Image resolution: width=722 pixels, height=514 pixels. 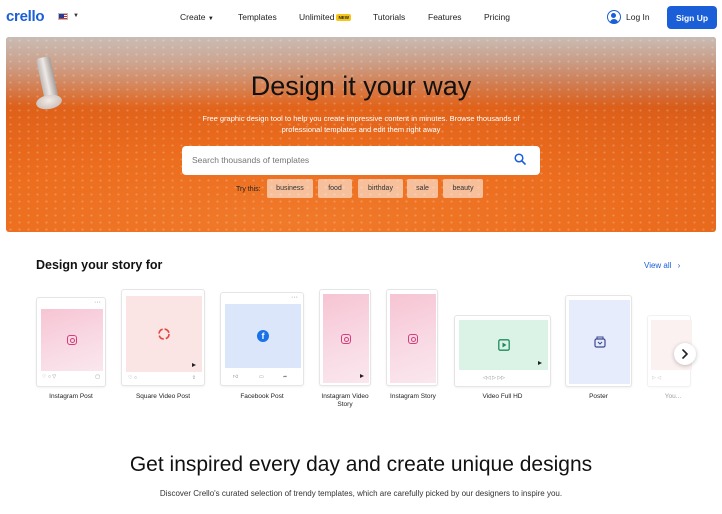 What do you see at coordinates (193, 378) in the screenshot?
I see `share-icon: ⇪` at bounding box center [193, 378].